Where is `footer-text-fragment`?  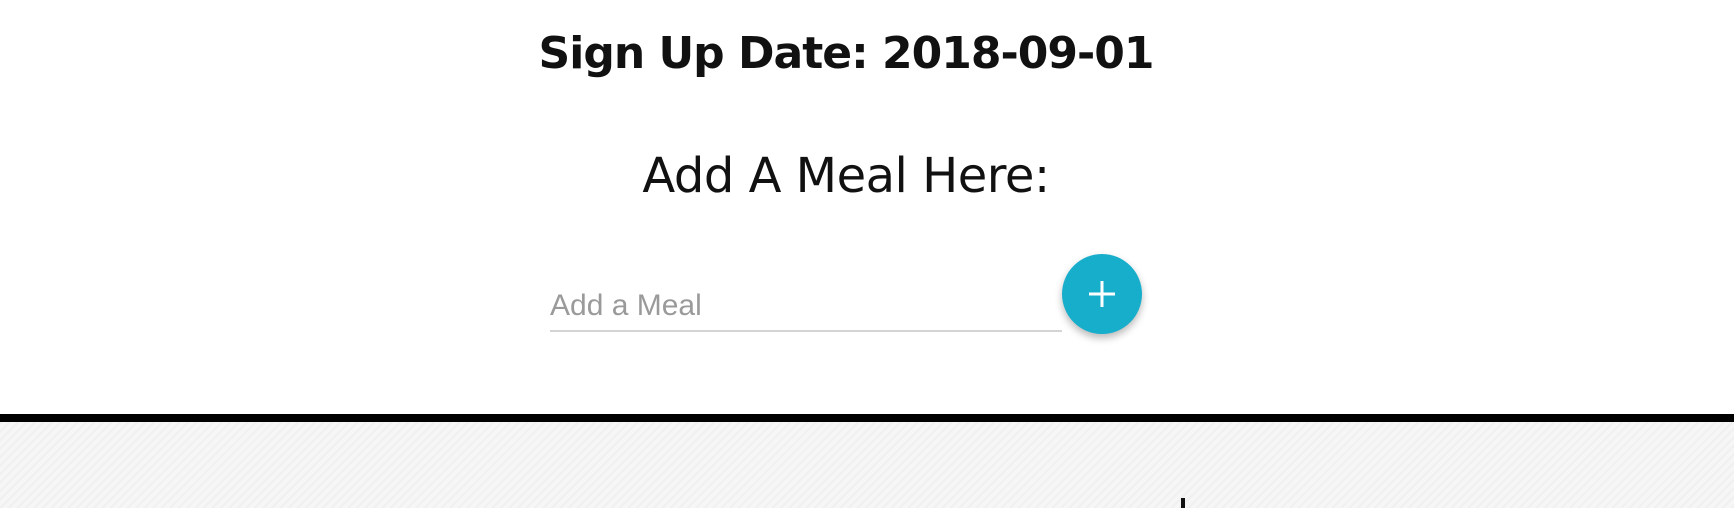 footer-text-fragment is located at coordinates (1183, 503).